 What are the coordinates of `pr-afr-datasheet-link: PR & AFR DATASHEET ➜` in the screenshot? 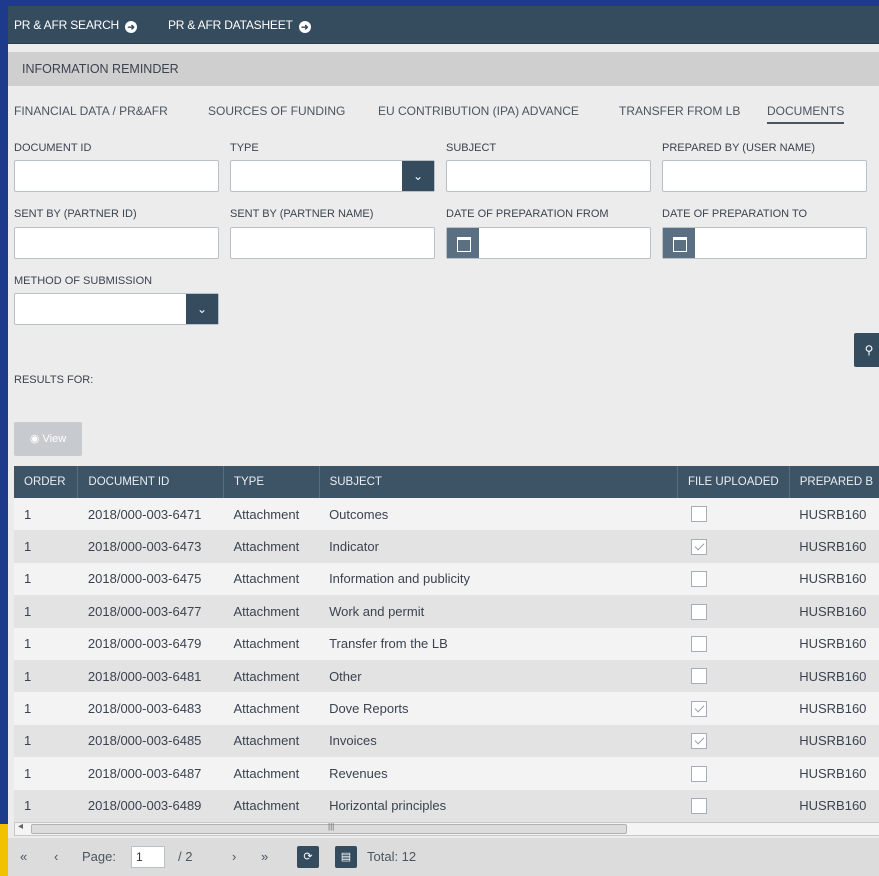 It's located at (239, 25).